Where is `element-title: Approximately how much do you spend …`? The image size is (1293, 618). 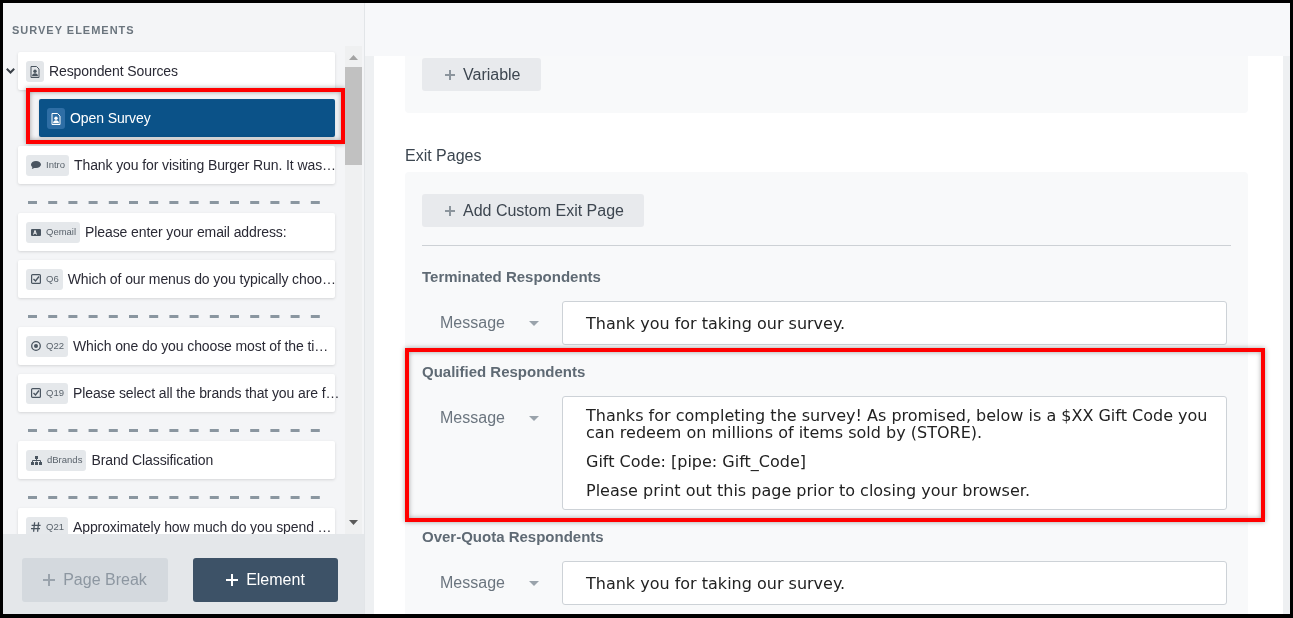
element-title: Approximately how much do you spend … is located at coordinates (202, 525).